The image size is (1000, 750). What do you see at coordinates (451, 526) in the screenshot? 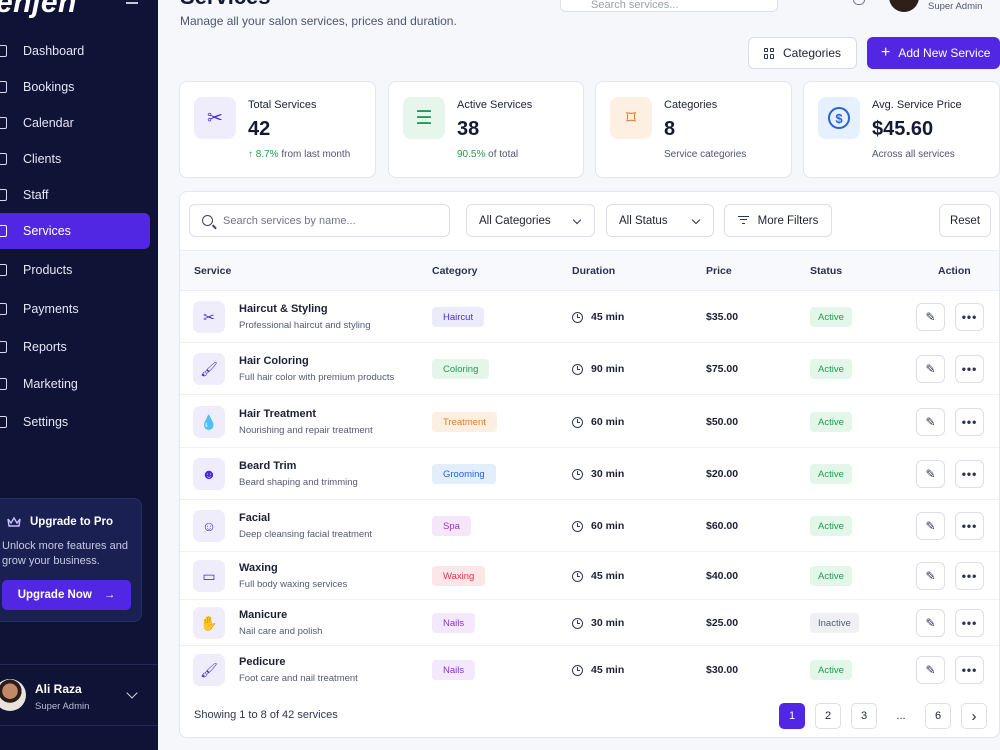
I see `category-badge: Spa` at bounding box center [451, 526].